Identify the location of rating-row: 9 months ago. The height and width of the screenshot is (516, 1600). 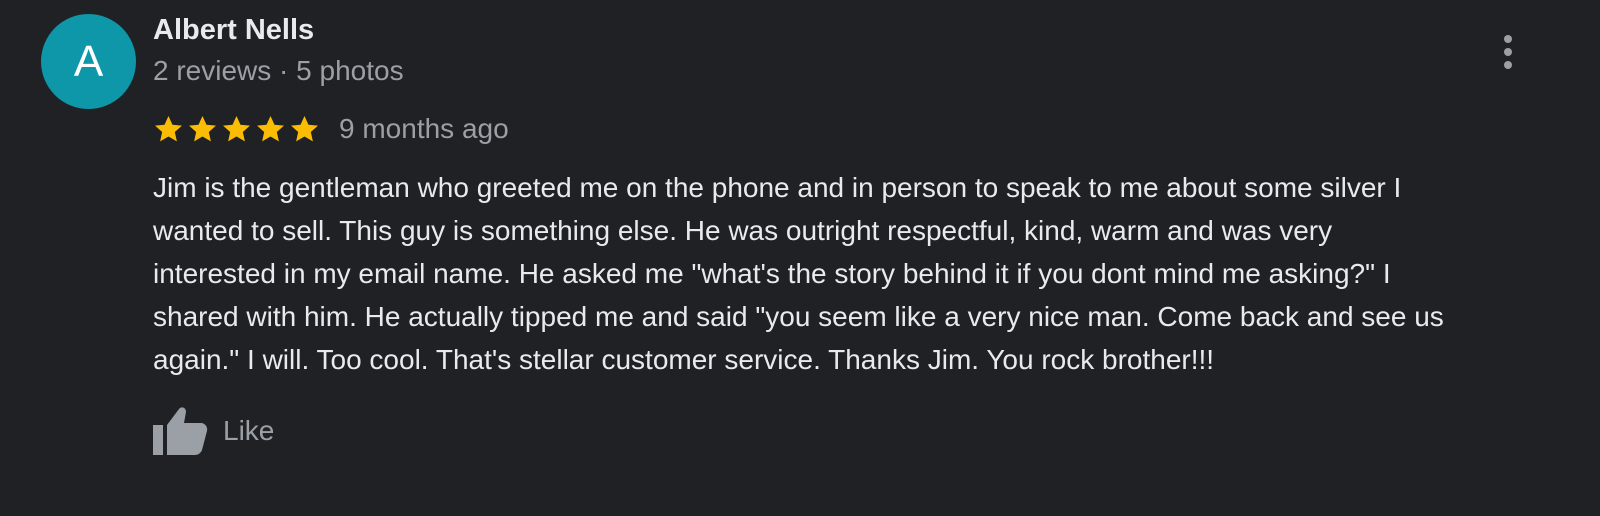
(330, 129).